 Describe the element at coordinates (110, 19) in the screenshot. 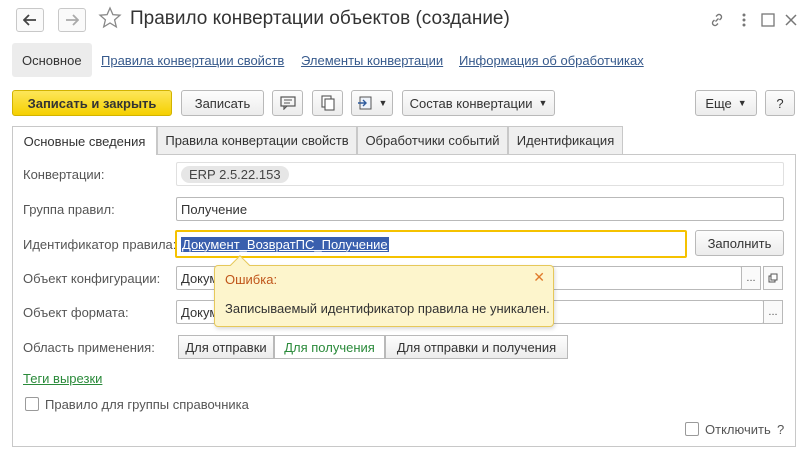

I see `favorite-star-icon` at that location.